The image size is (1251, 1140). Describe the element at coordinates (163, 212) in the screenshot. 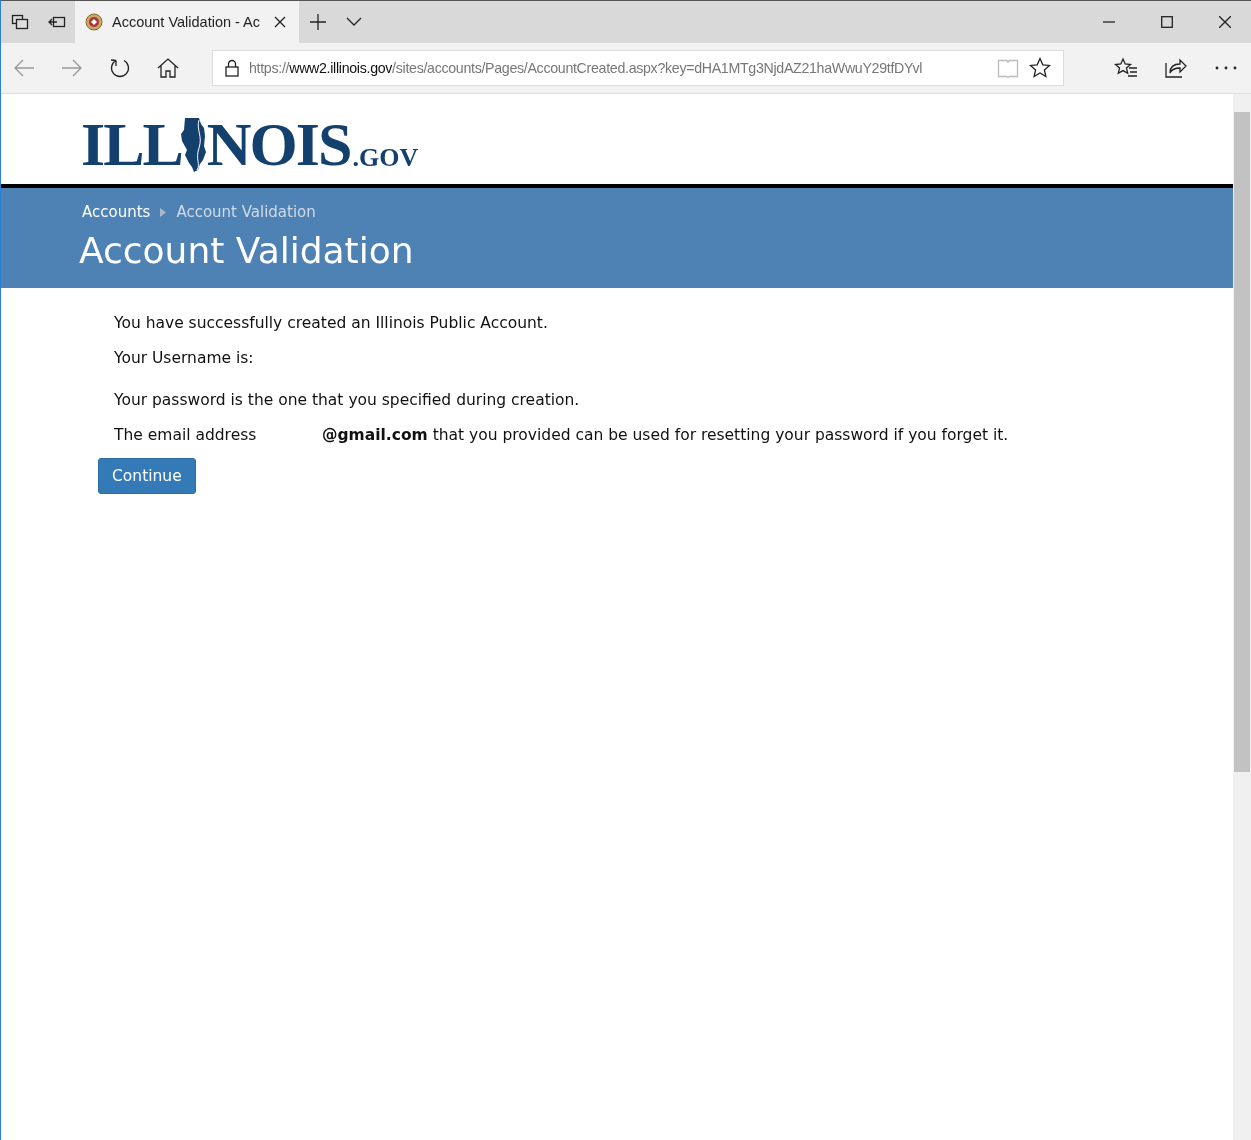

I see `caret-right-icon` at that location.